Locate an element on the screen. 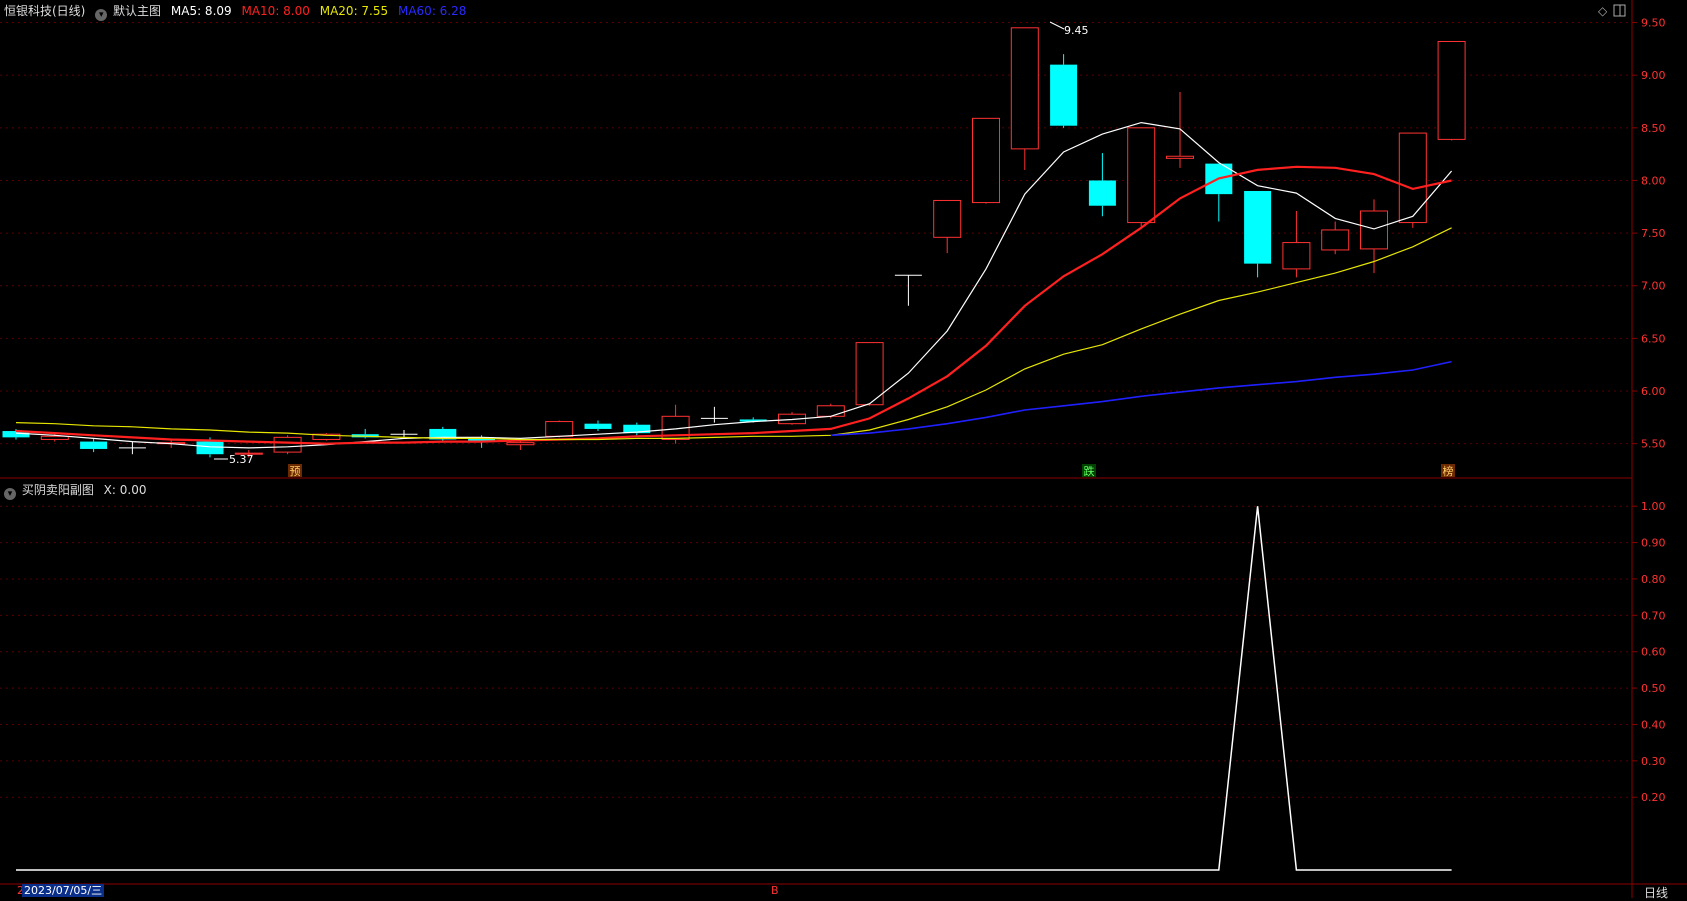 This screenshot has width=1687, height=901. event-marker-1: 预 is located at coordinates (295, 471).